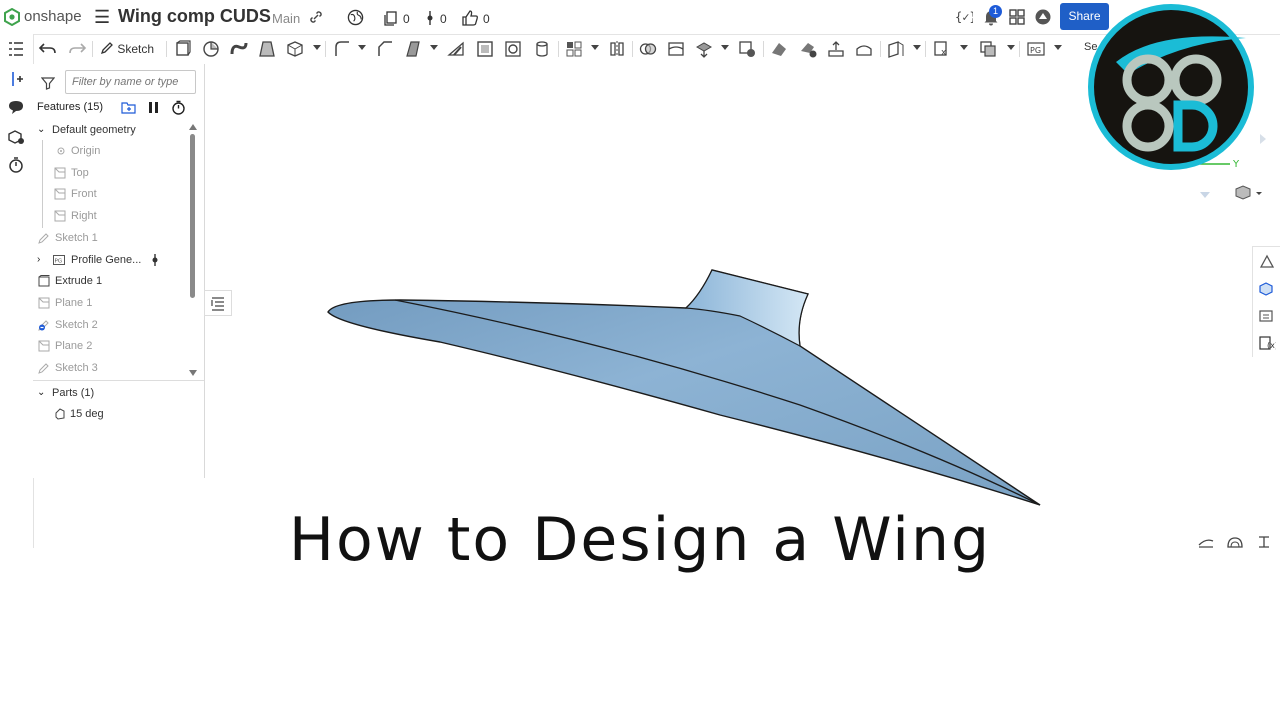 The height and width of the screenshot is (720, 1280). What do you see at coordinates (988, 49) in the screenshot?
I see `derived-icon` at bounding box center [988, 49].